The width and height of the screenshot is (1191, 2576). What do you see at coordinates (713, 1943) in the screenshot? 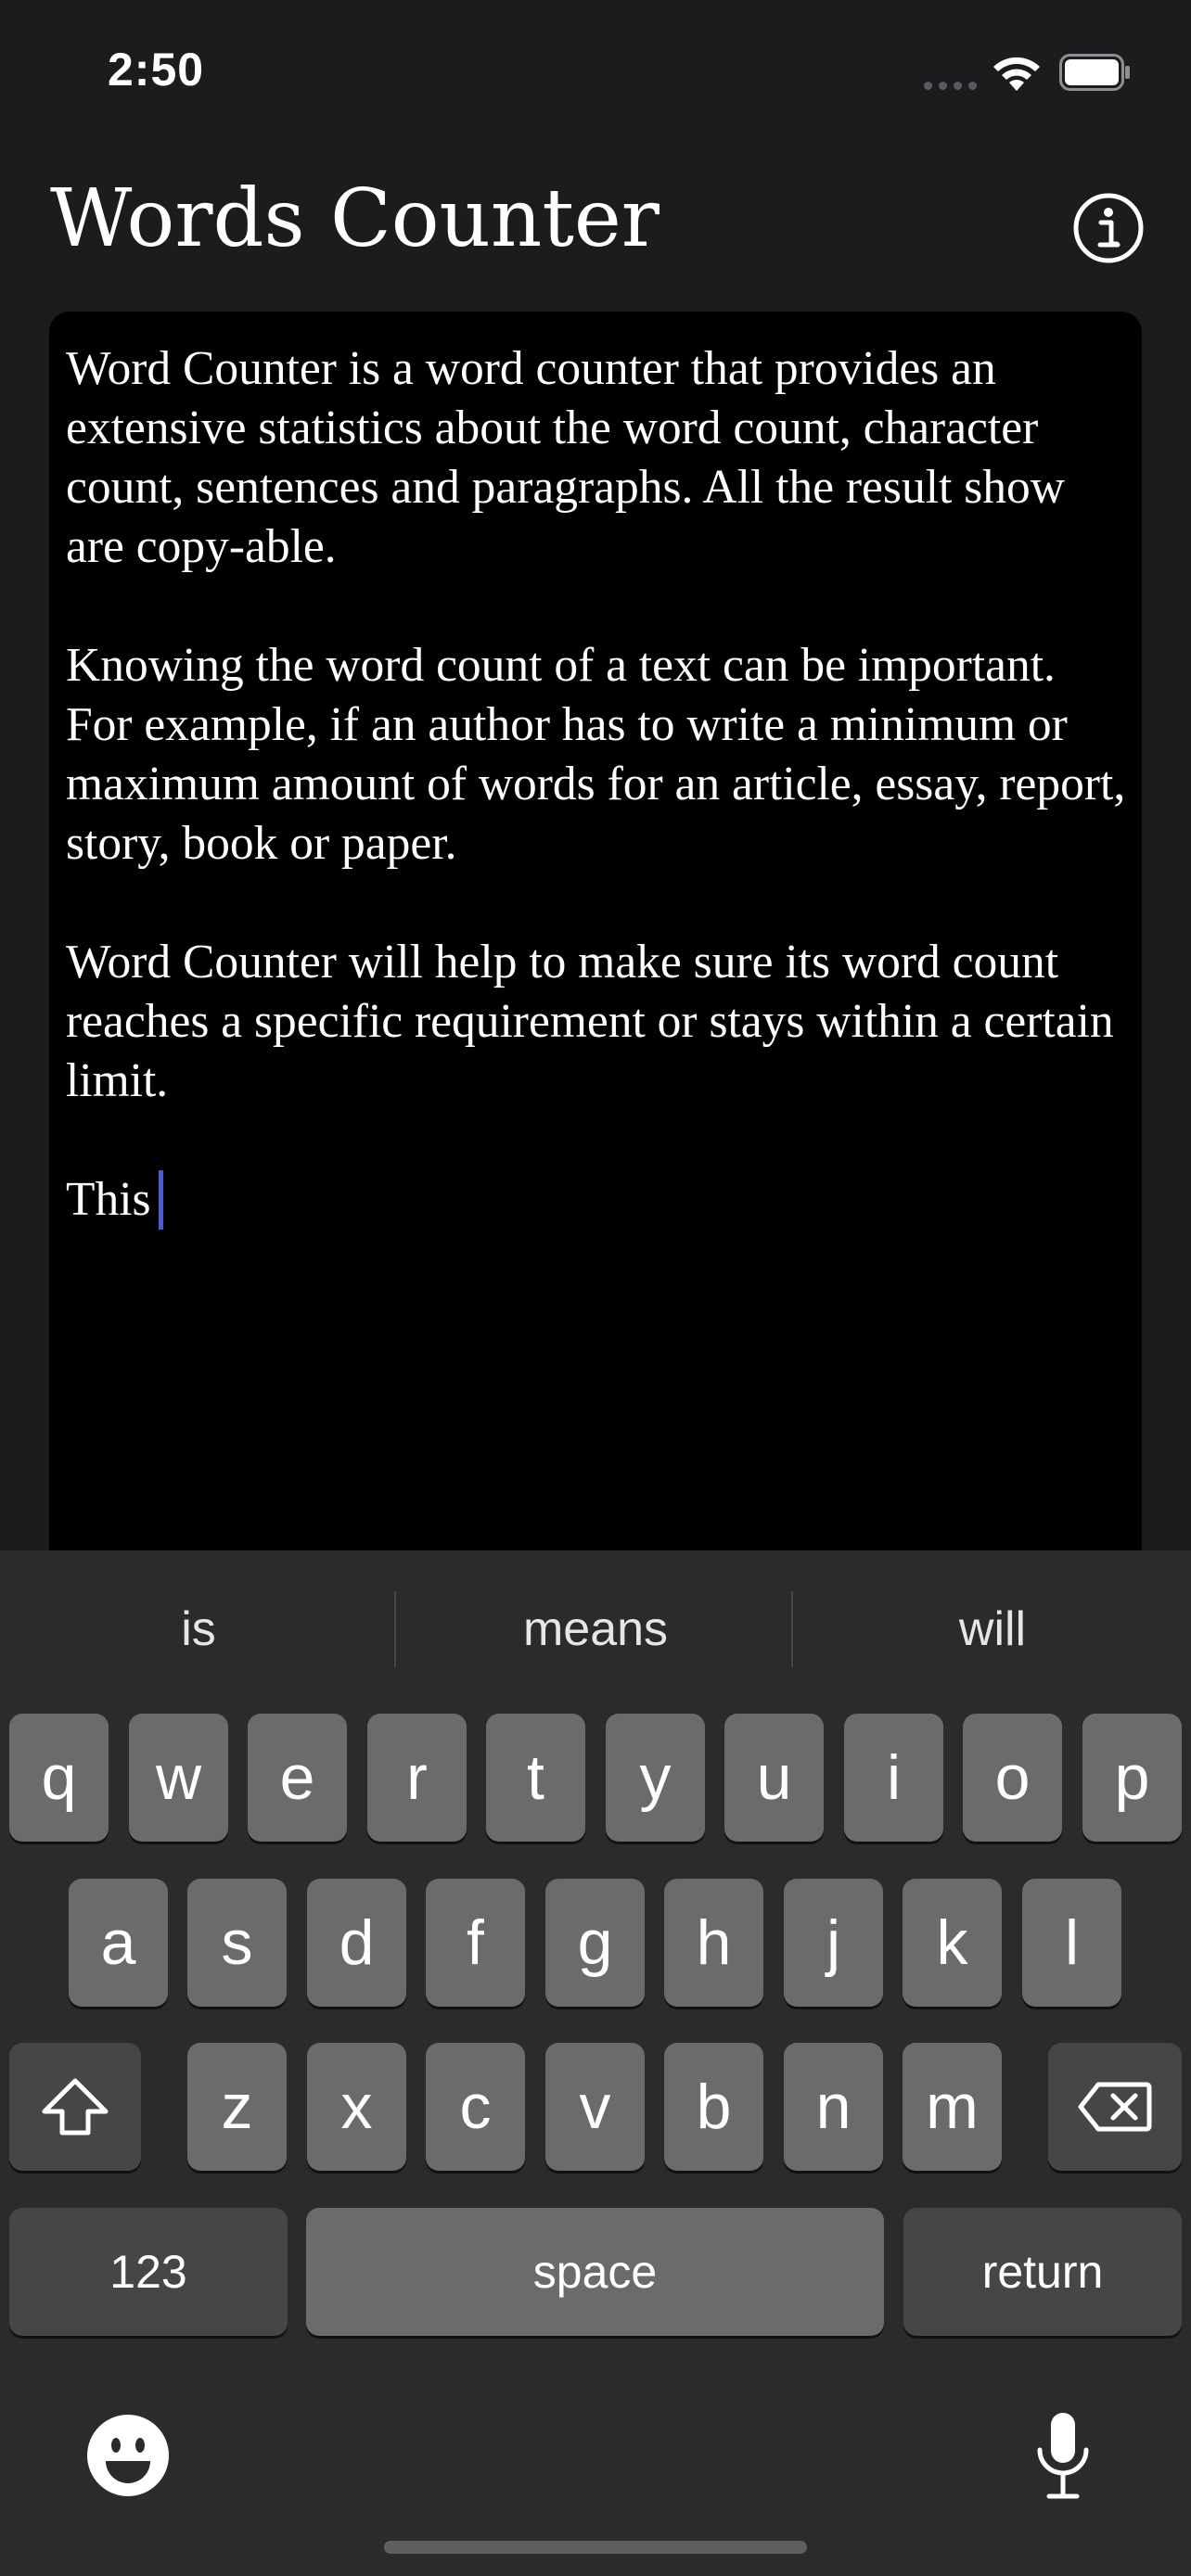
I see `key-h: h` at bounding box center [713, 1943].